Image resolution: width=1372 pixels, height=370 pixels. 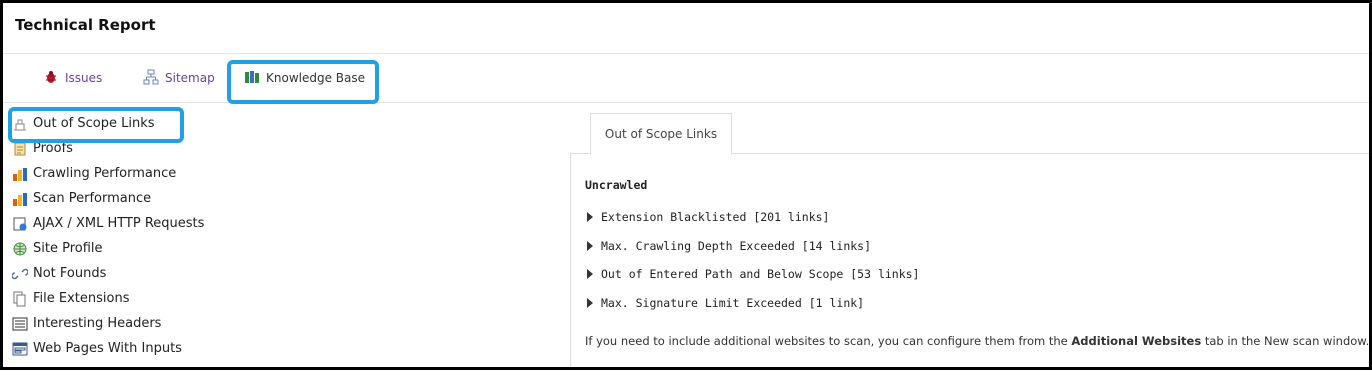 What do you see at coordinates (736, 246) in the screenshot?
I see `uncrawled-row-label: Max. Crawling Depth Exceeded [14 links]` at bounding box center [736, 246].